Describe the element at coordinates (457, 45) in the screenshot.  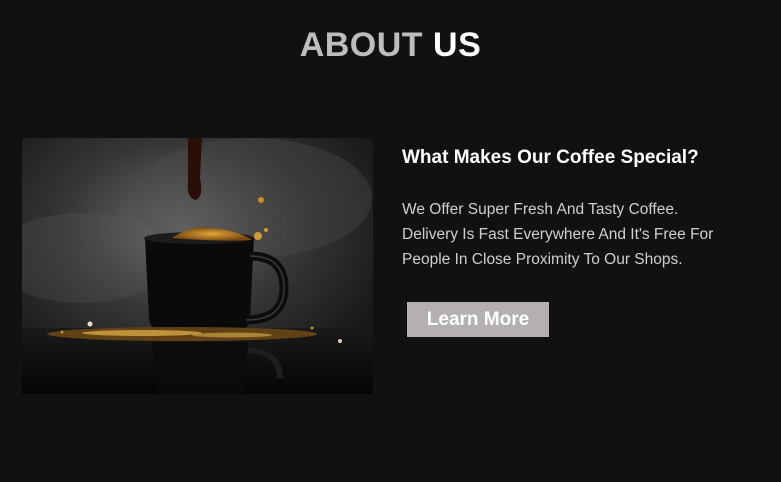
I see `section-title-us: US` at that location.